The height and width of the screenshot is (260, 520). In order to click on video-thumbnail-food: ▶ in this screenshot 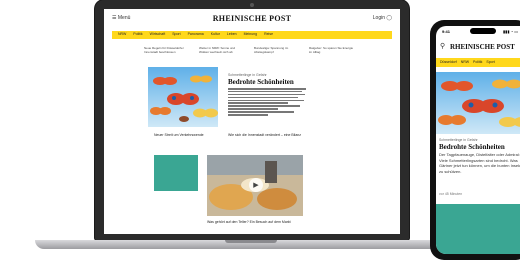, I will do `click(255, 185)`.